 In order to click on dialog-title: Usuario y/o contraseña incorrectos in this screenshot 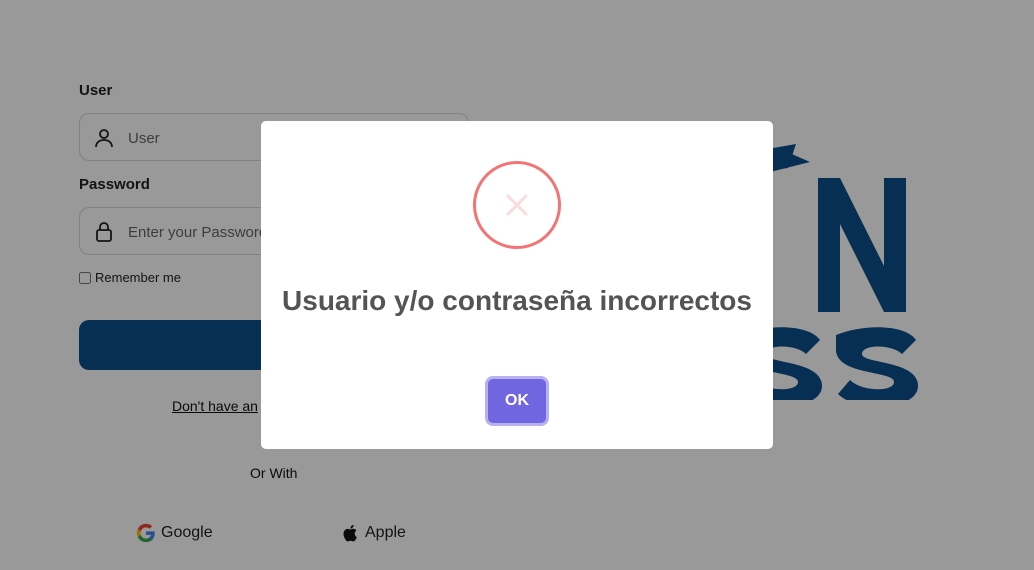, I will do `click(517, 300)`.